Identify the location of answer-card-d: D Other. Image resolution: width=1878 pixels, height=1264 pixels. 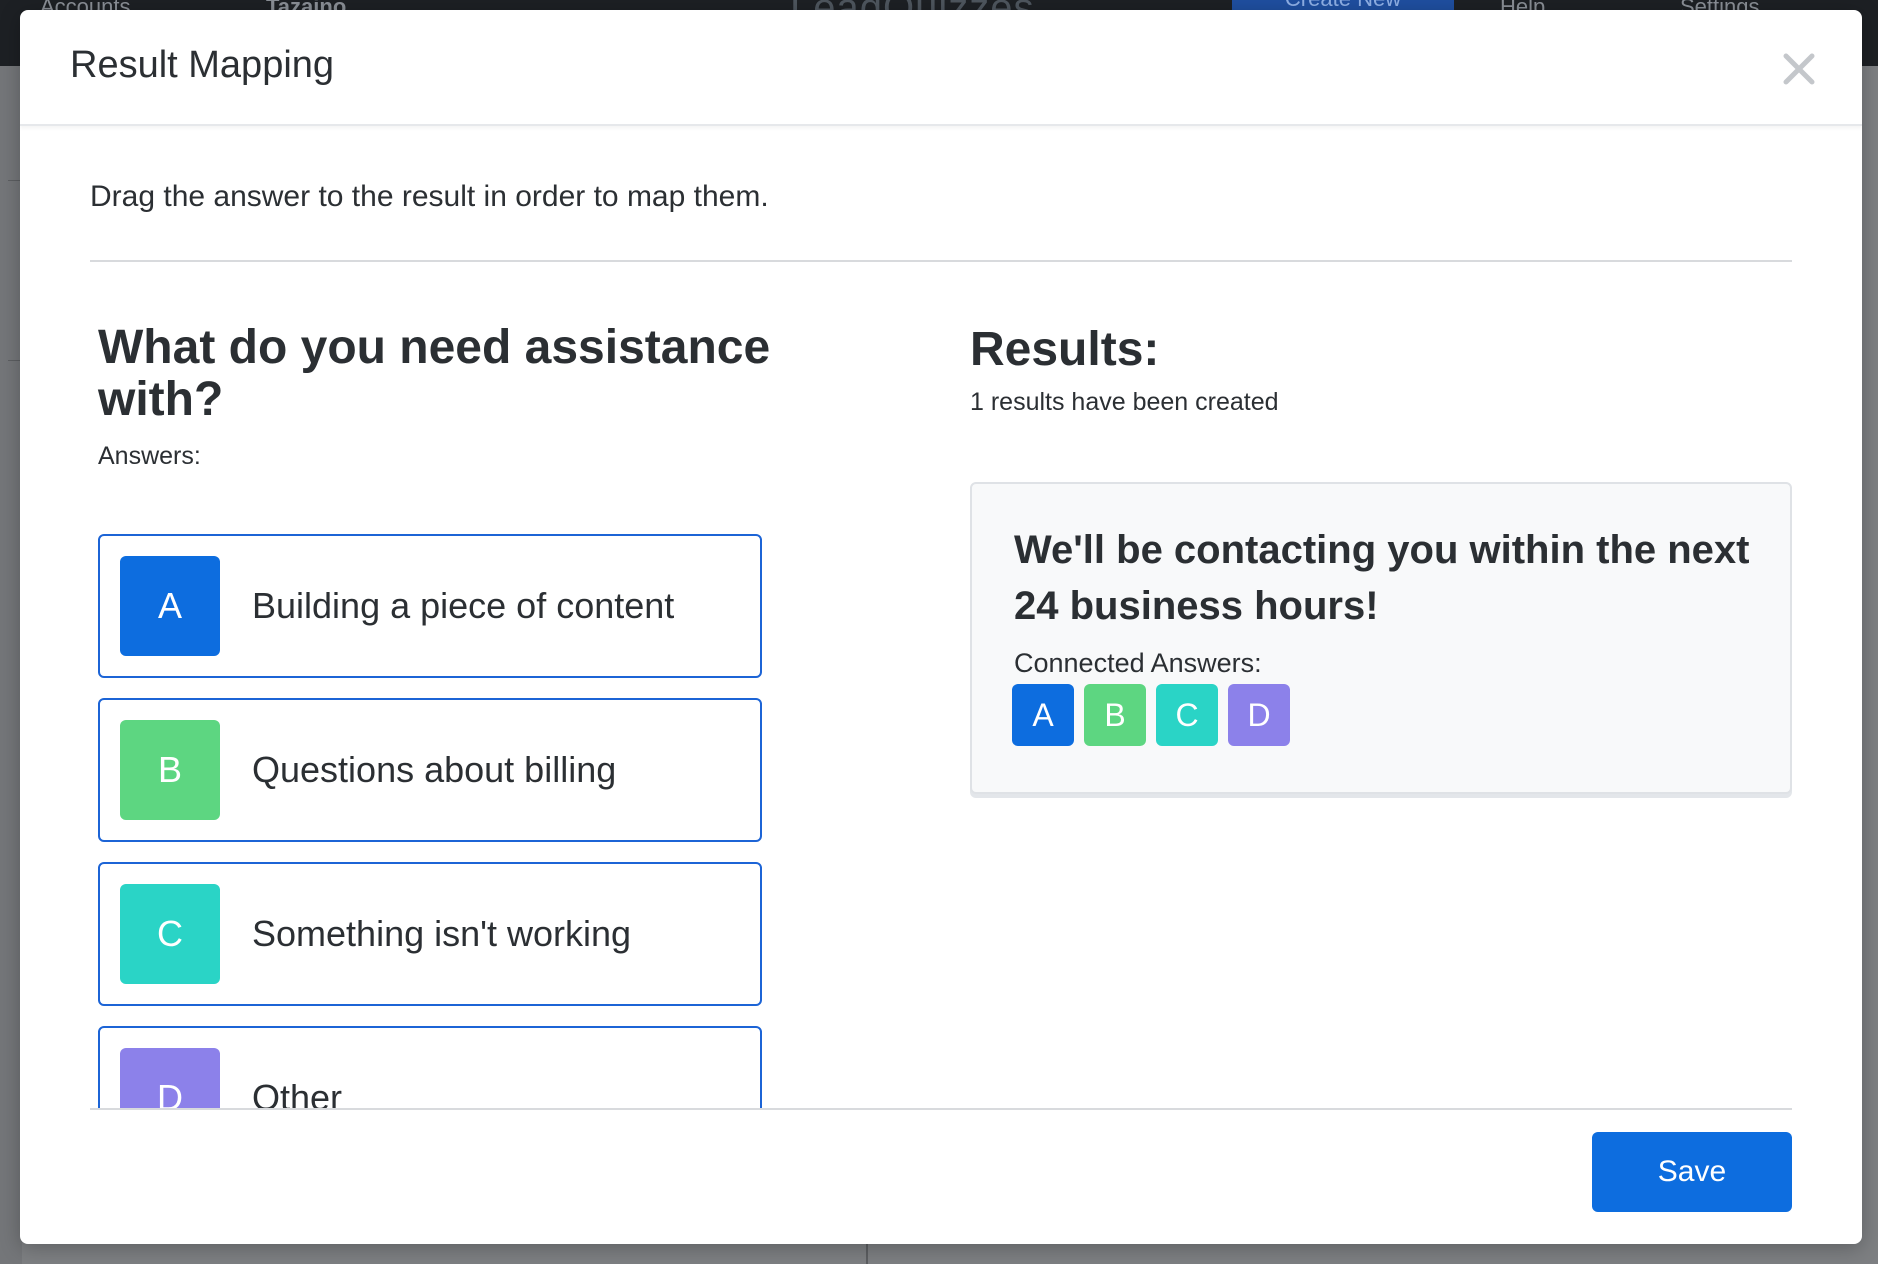
(430, 1067).